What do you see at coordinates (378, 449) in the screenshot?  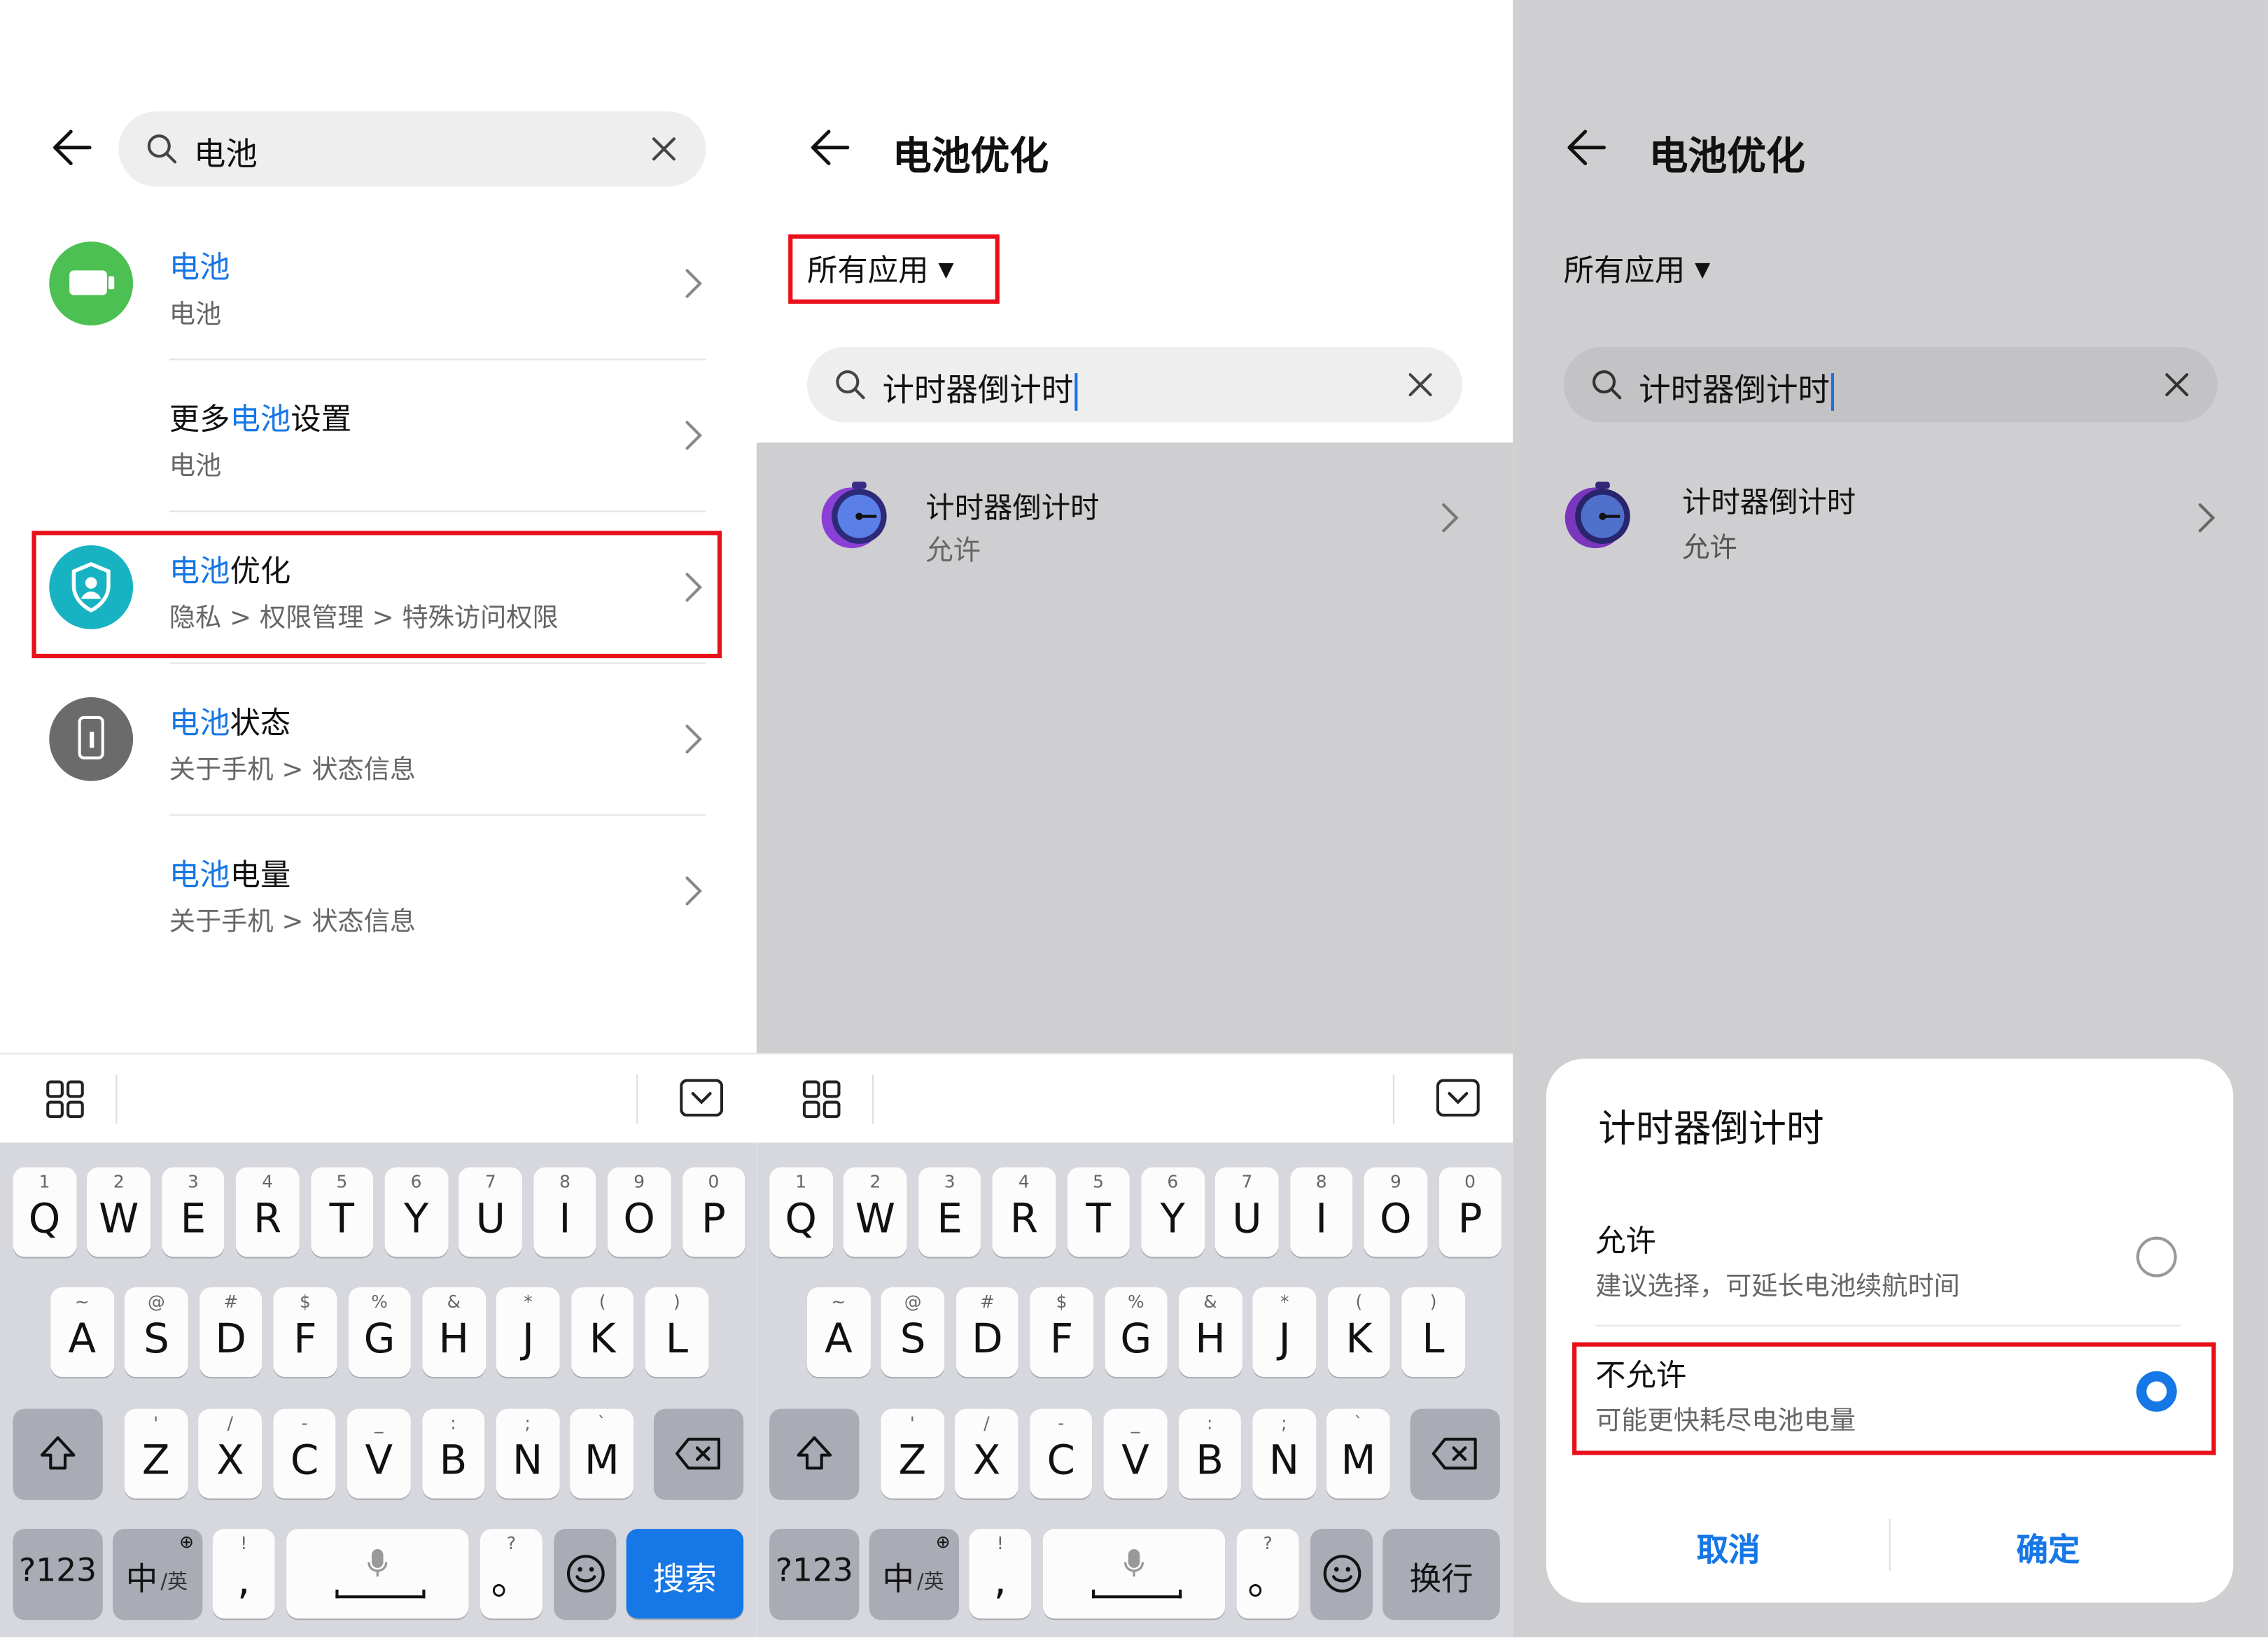 I see `result-item-more-battery-settings: 更多电池设置 电池` at bounding box center [378, 449].